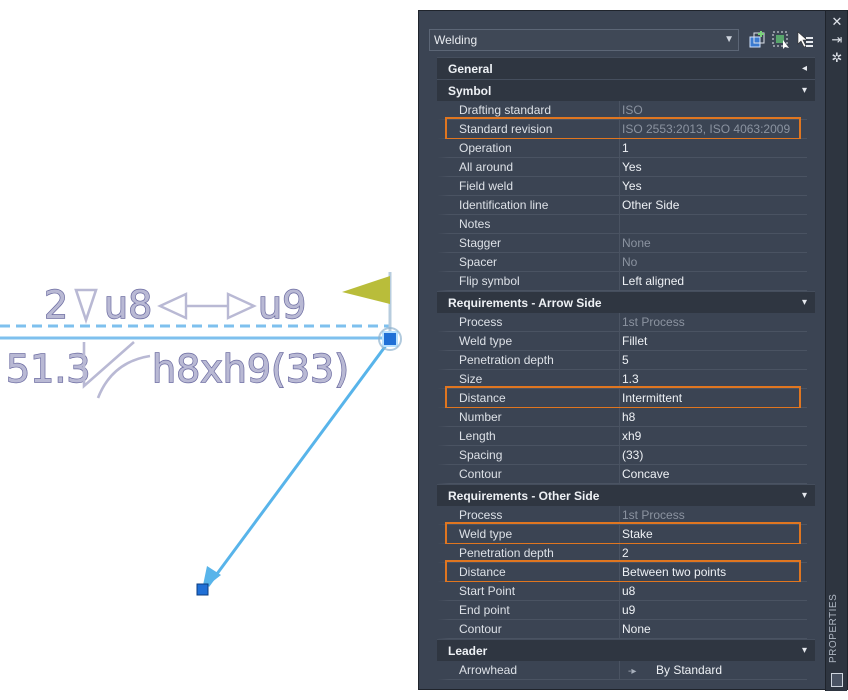 Image resolution: width=848 pixels, height=700 pixels. What do you see at coordinates (713, 379) in the screenshot?
I see `property-value: 1.3` at bounding box center [713, 379].